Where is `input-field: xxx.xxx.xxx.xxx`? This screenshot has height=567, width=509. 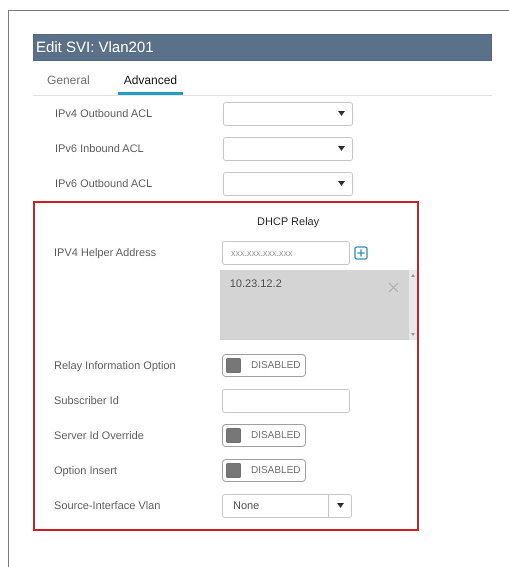 input-field: xxx.xxx.xxx.xxx is located at coordinates (286, 252).